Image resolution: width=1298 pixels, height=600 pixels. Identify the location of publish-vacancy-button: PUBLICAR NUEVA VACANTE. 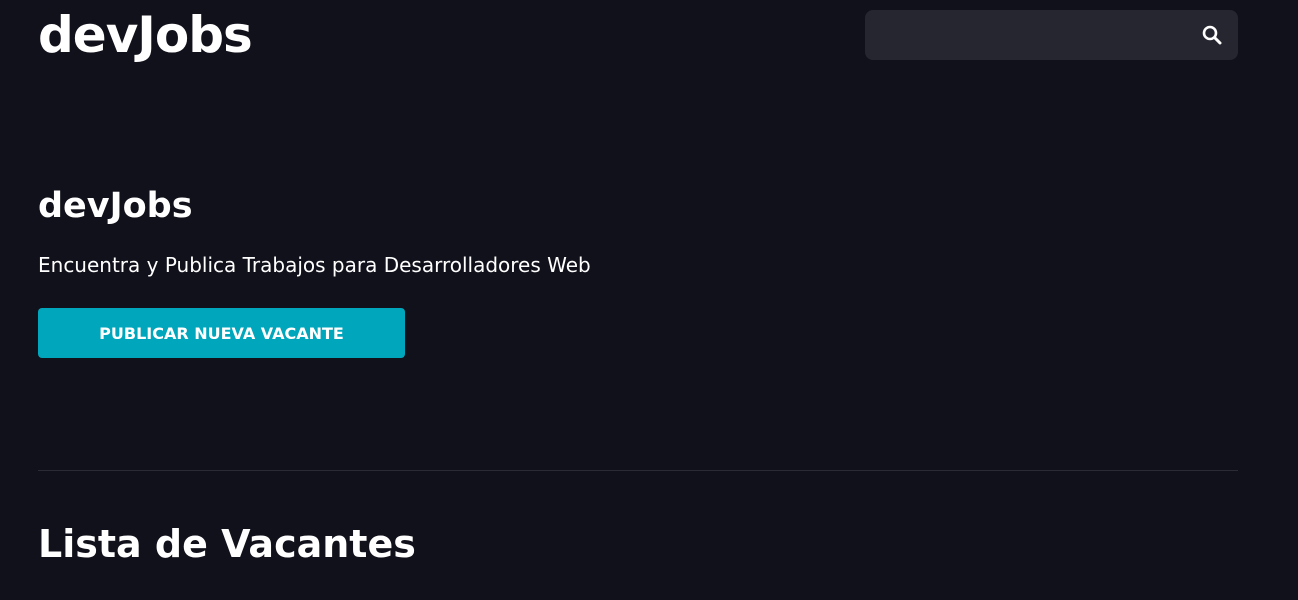
(221, 333).